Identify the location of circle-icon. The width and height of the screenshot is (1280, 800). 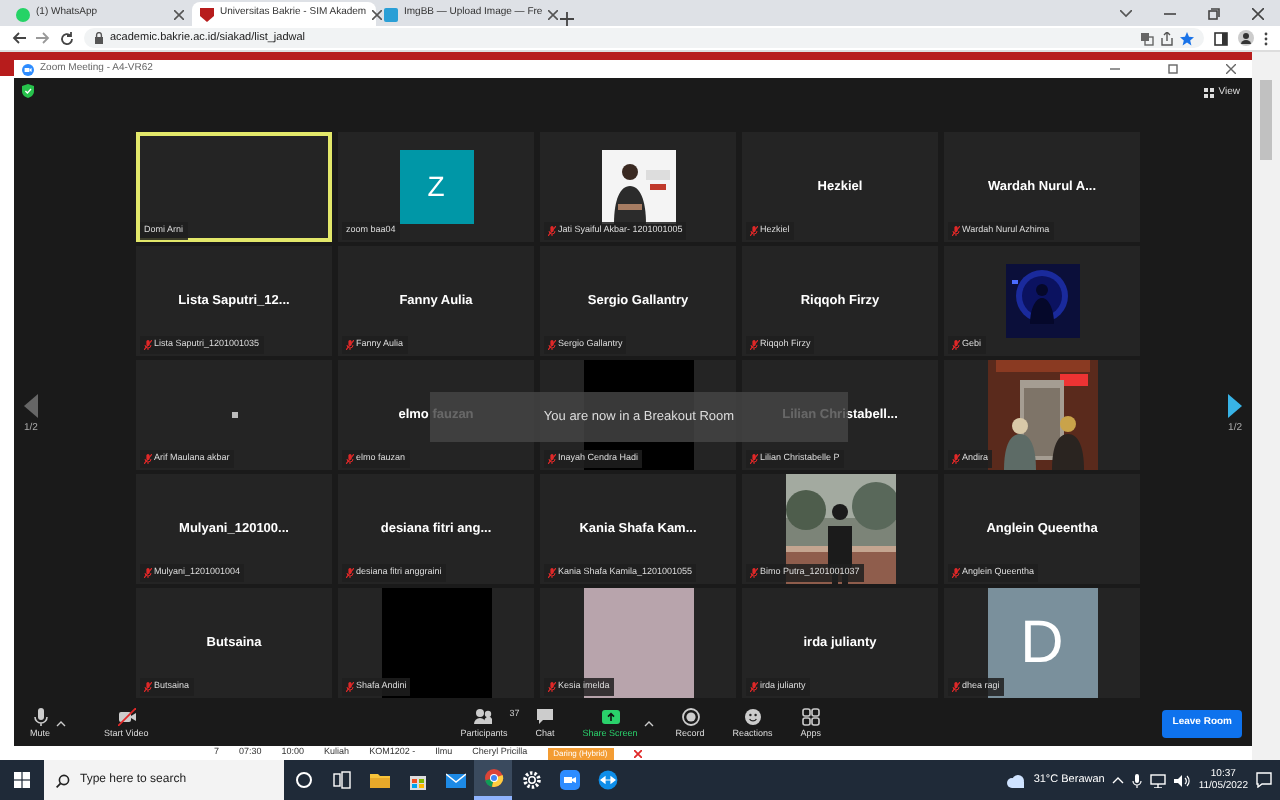
(303, 780).